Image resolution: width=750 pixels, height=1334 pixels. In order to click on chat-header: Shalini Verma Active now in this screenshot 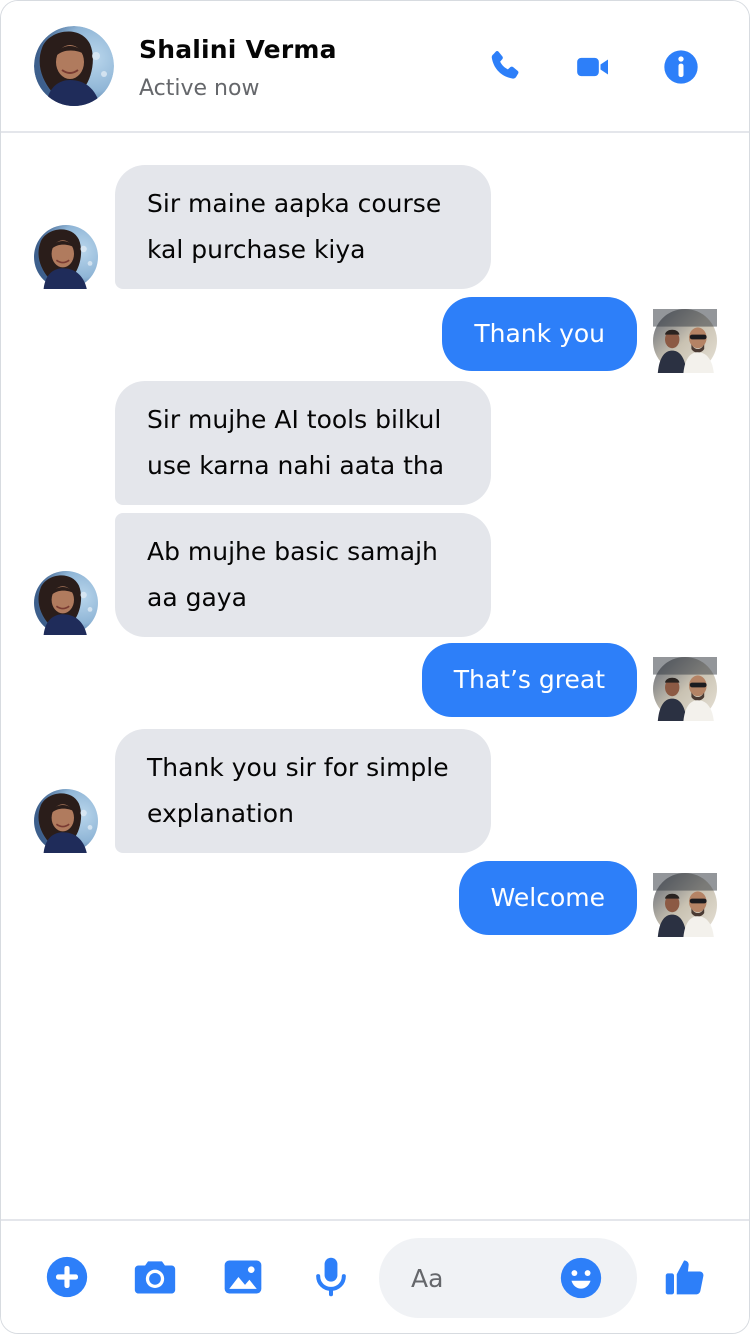, I will do `click(375, 67)`.